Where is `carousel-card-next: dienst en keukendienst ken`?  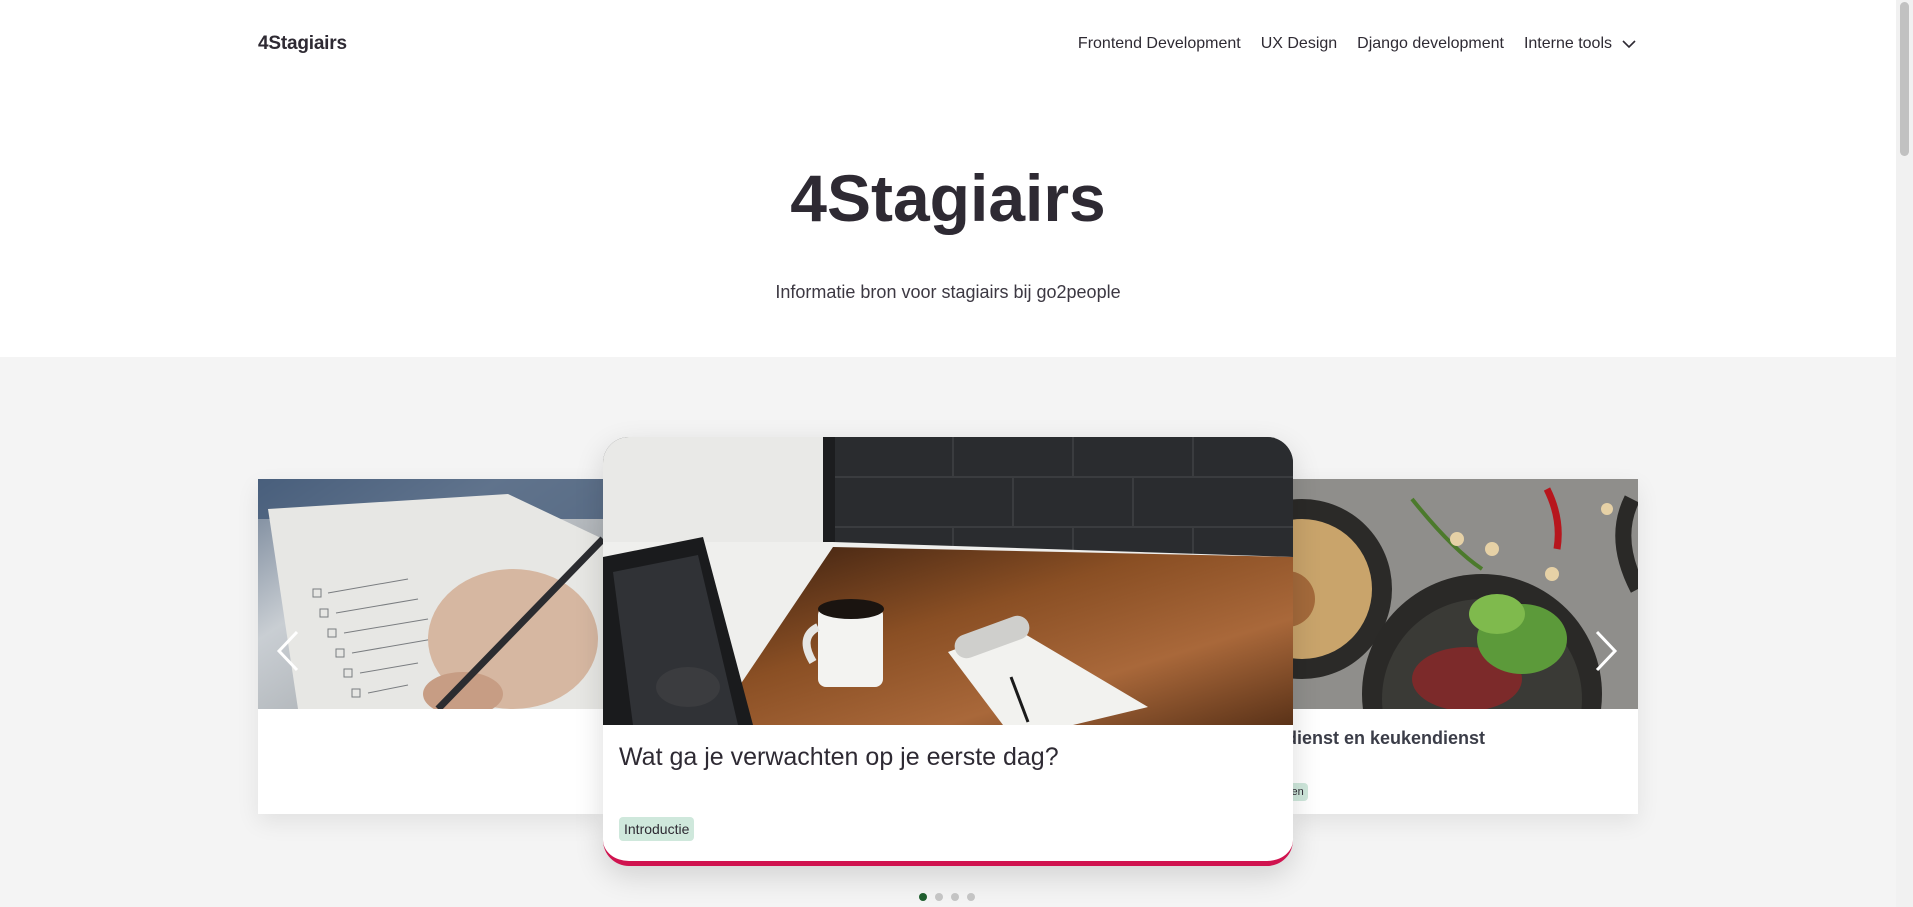
carousel-card-next: dienst en keukendienst ken is located at coordinates (1465, 646).